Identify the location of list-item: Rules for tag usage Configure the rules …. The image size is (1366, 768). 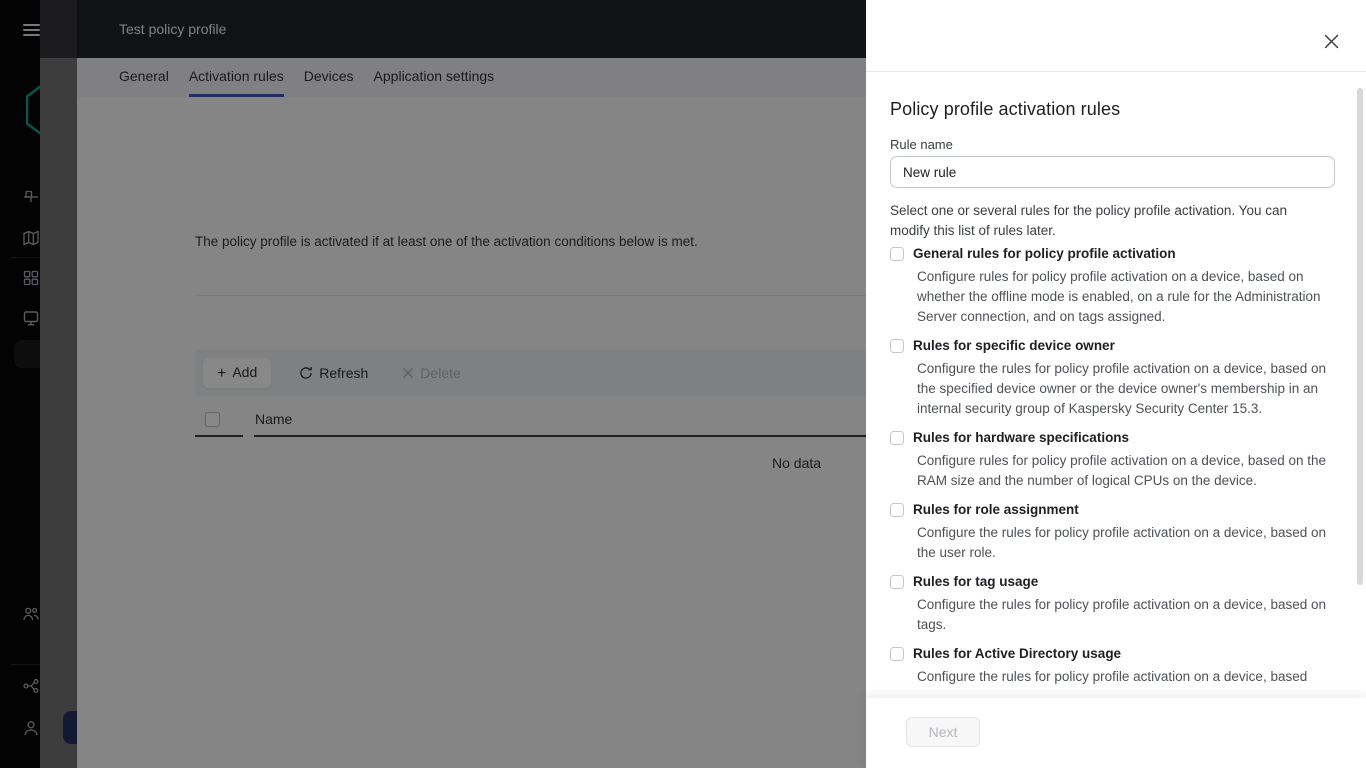
(1112, 603).